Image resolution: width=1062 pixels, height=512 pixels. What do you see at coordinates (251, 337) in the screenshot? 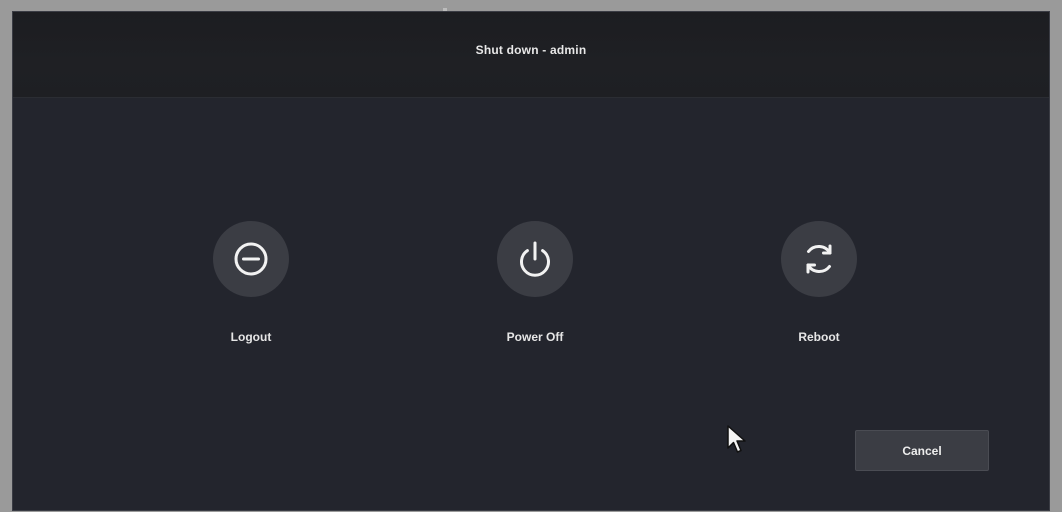
I see `logout-label: Logout` at bounding box center [251, 337].